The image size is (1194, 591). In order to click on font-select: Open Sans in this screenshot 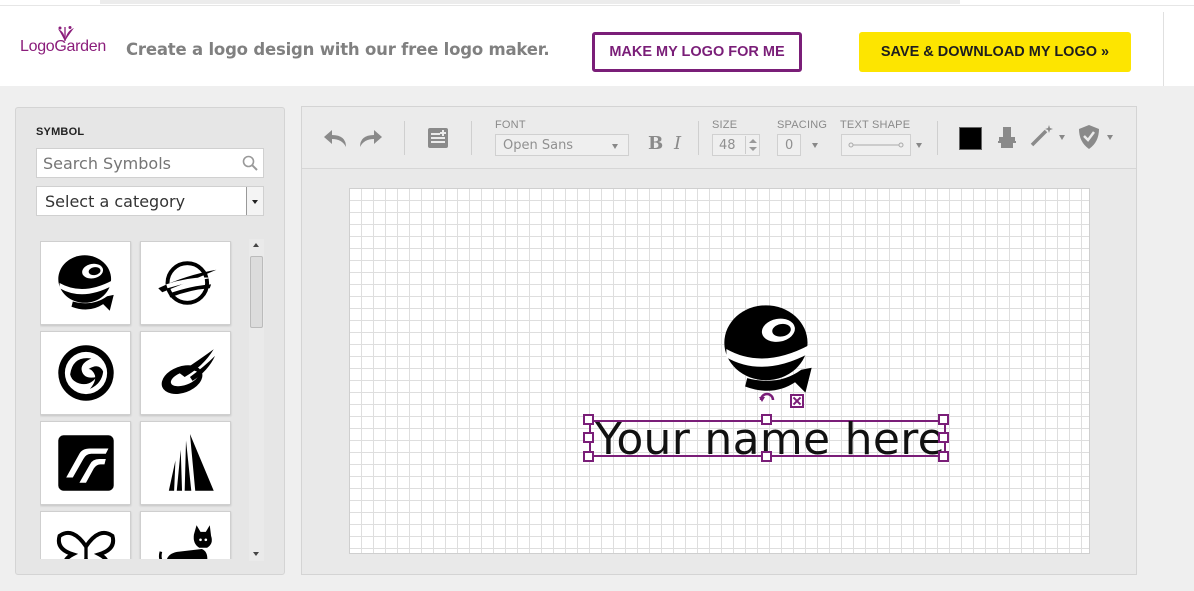, I will do `click(562, 145)`.